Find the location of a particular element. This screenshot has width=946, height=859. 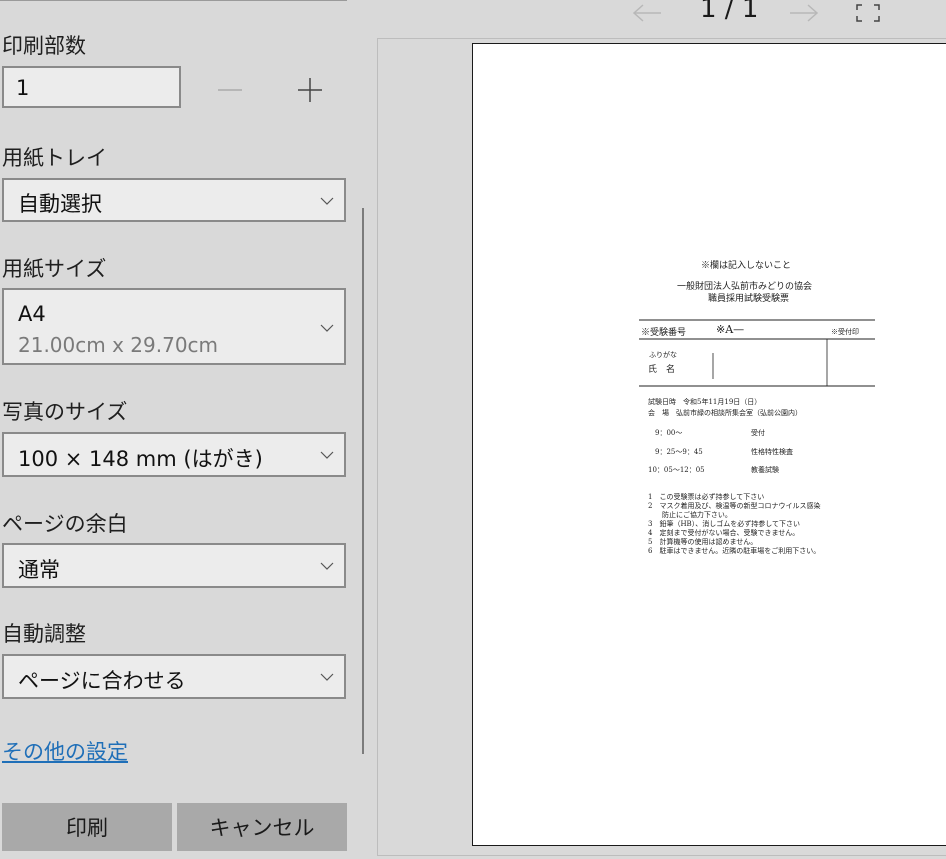

doc-date-line: 試験日時 令和5年11月19日（日） is located at coordinates (705, 402).